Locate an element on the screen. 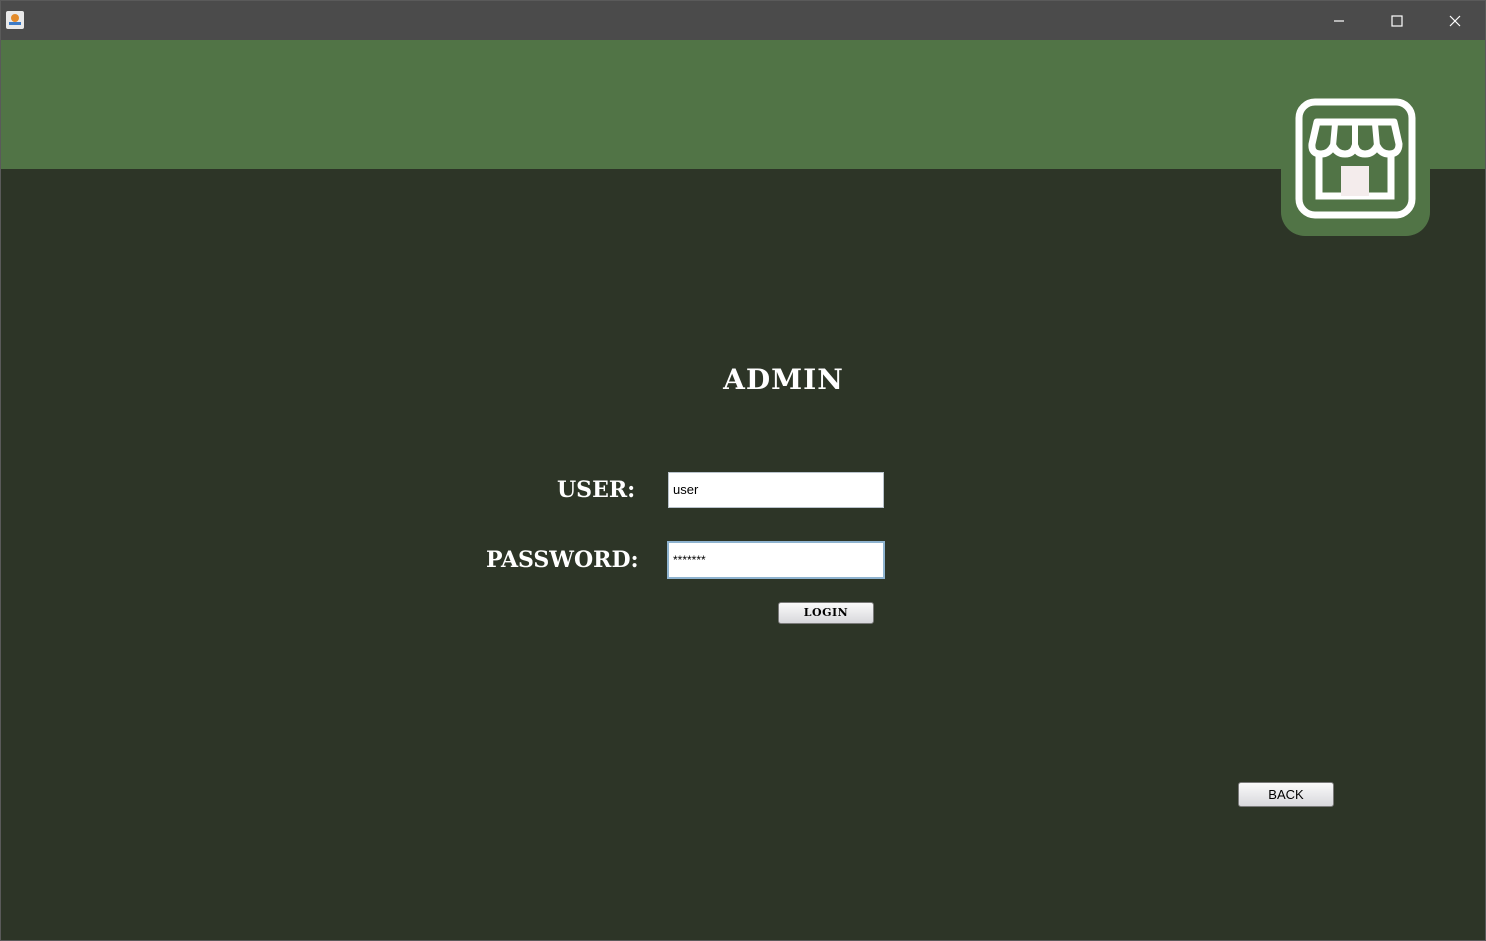  maximize-button is located at coordinates (1397, 20).